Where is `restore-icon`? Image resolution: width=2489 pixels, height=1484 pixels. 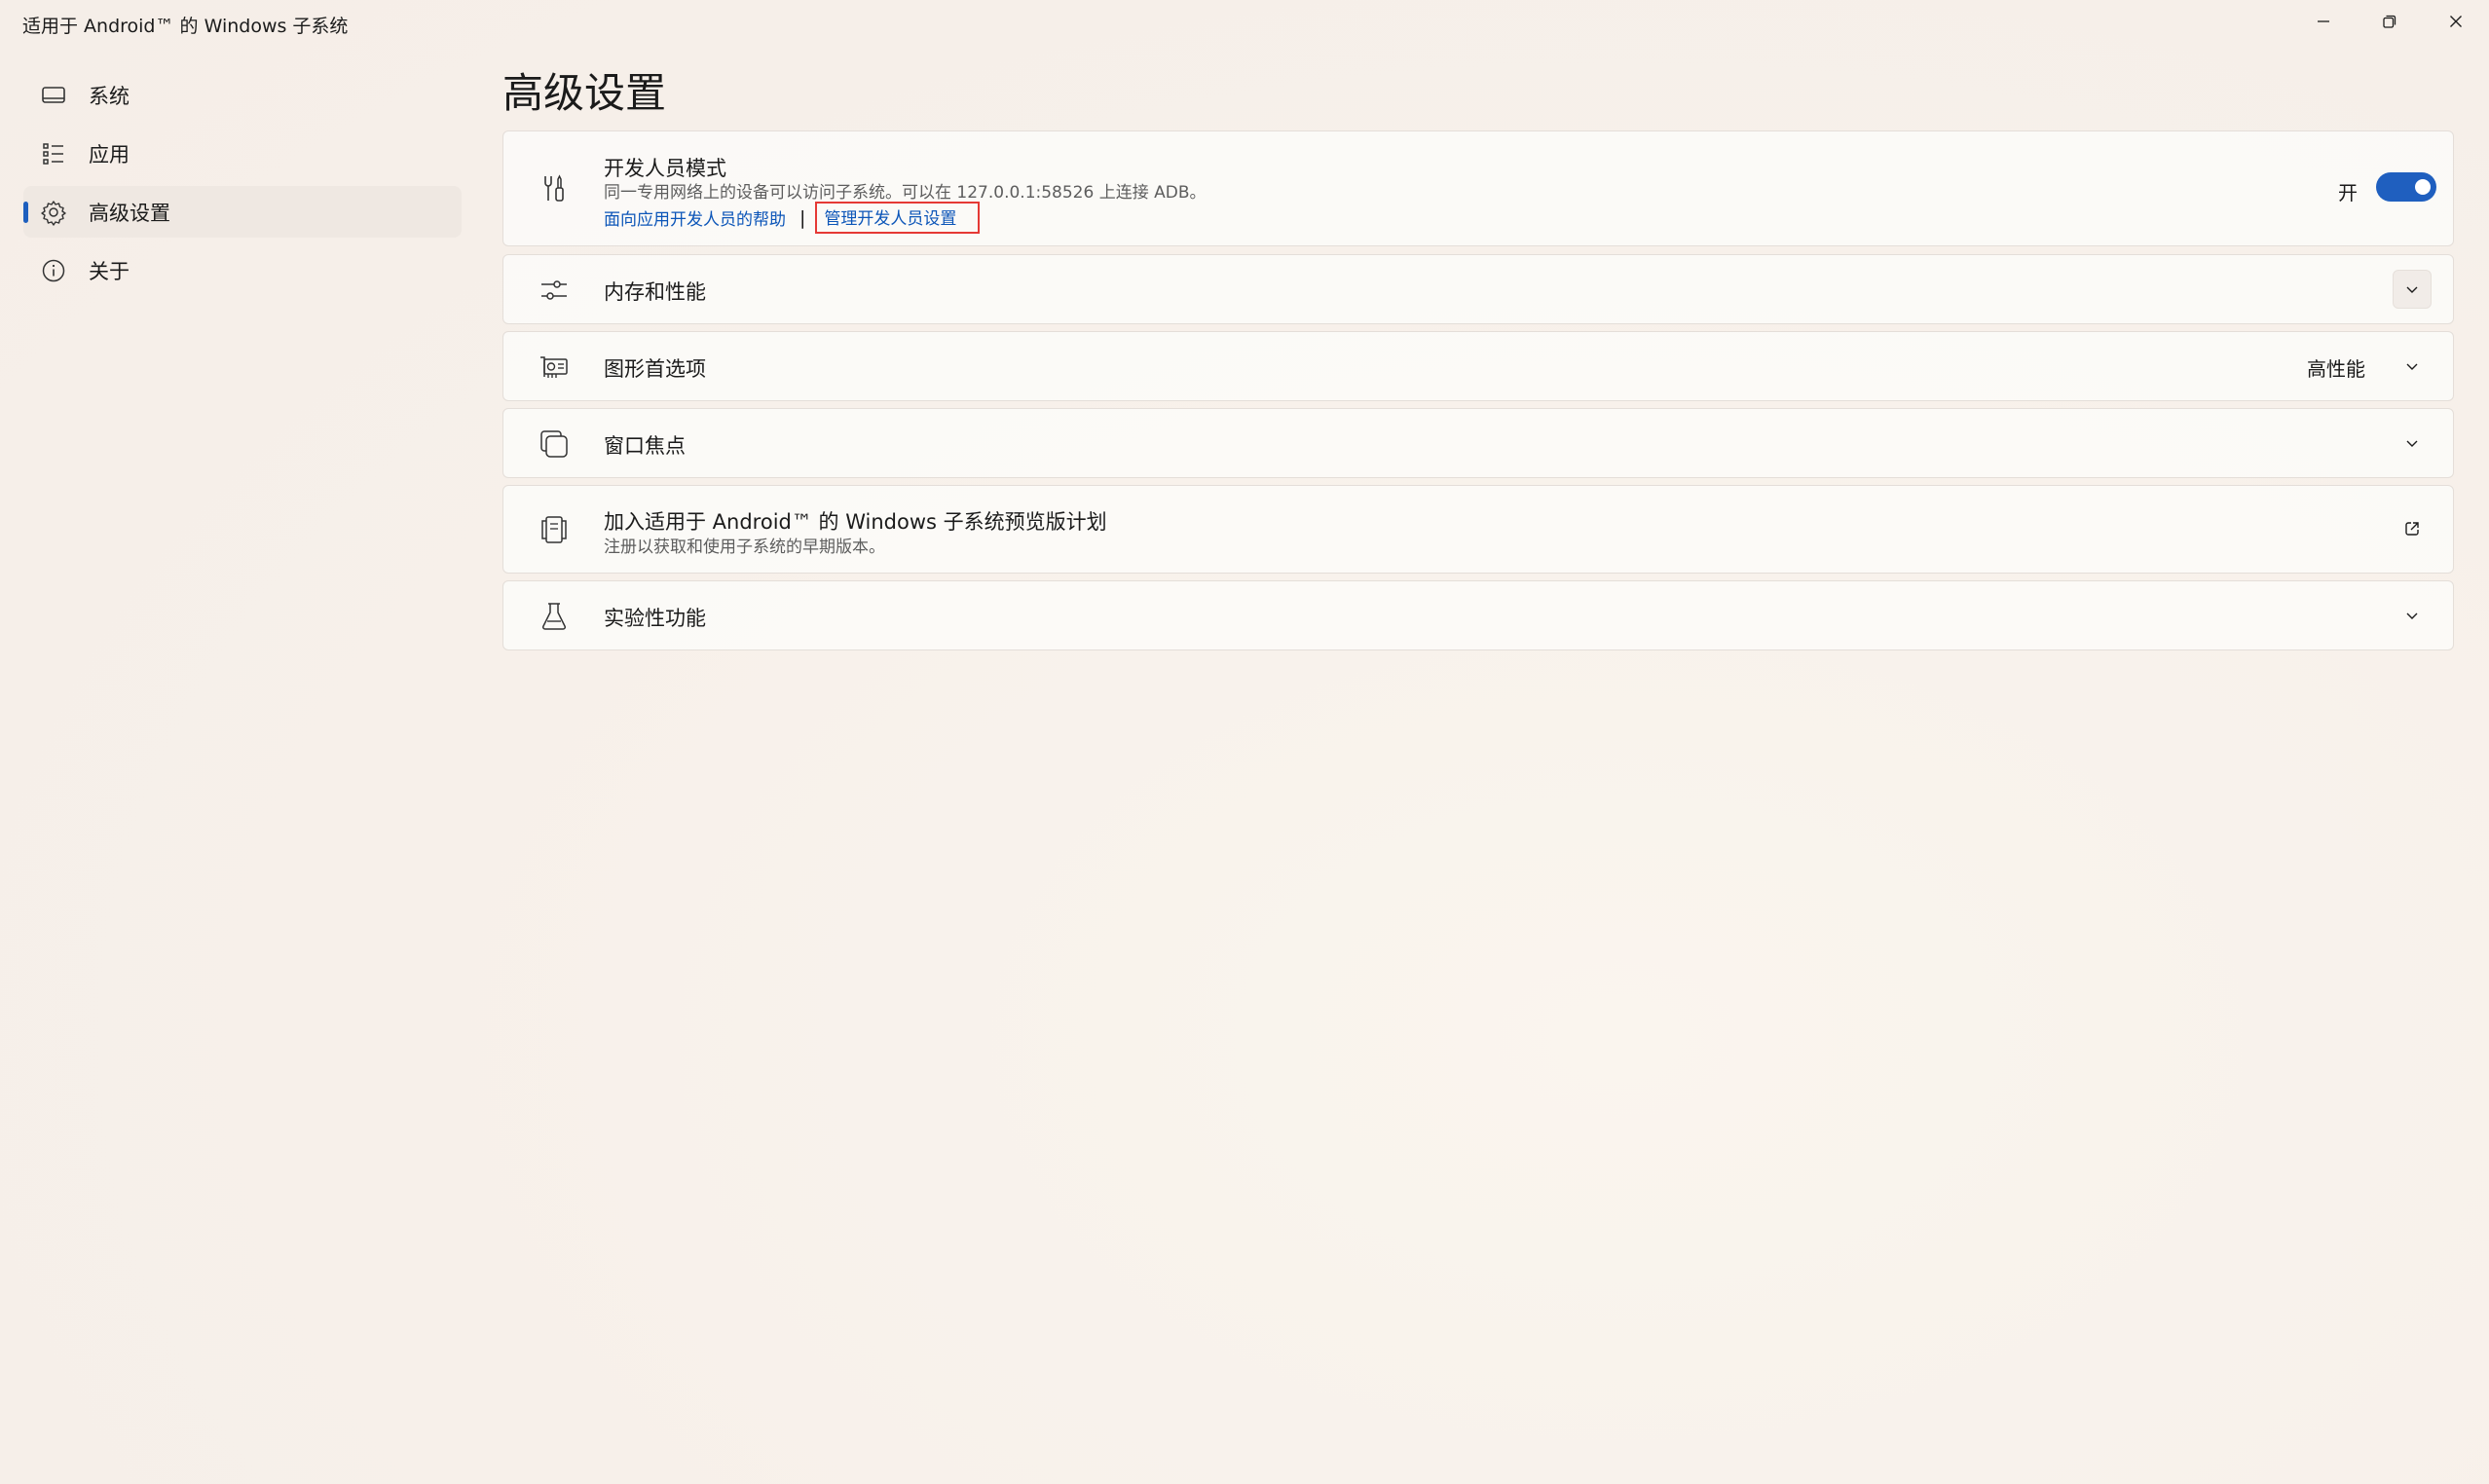 restore-icon is located at coordinates (2390, 21).